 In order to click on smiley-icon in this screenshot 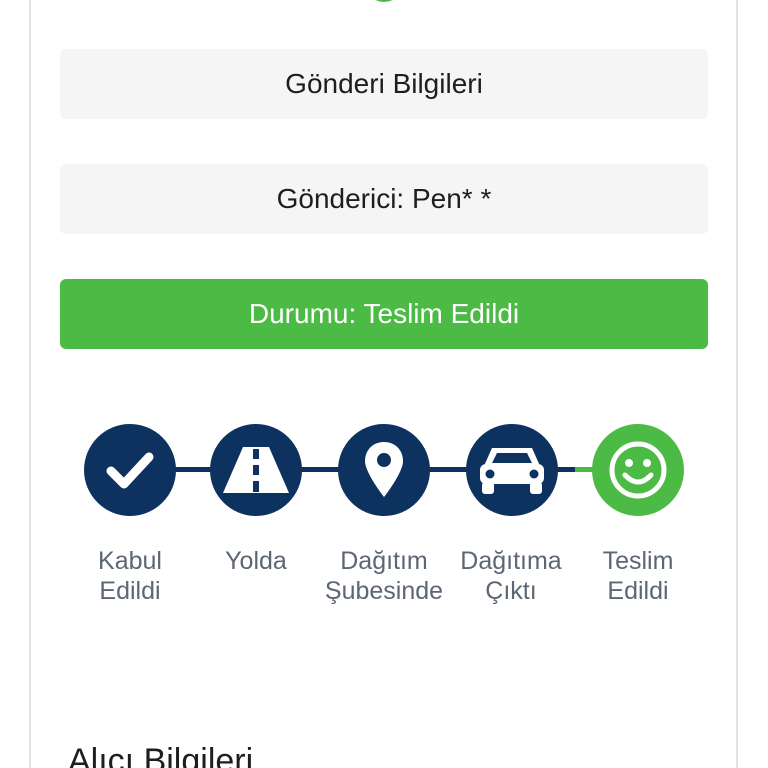, I will do `click(638, 470)`.